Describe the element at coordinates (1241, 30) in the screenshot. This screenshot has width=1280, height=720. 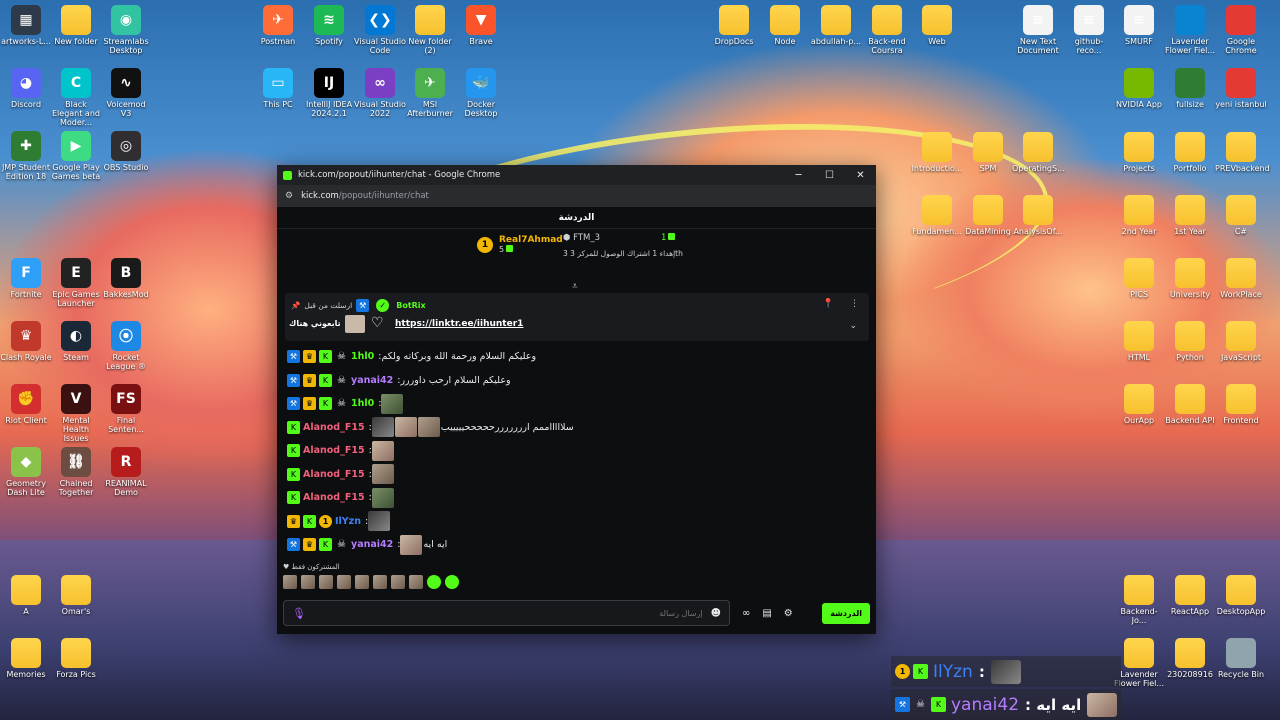
I see `desktop-icon: Google Chrome` at that location.